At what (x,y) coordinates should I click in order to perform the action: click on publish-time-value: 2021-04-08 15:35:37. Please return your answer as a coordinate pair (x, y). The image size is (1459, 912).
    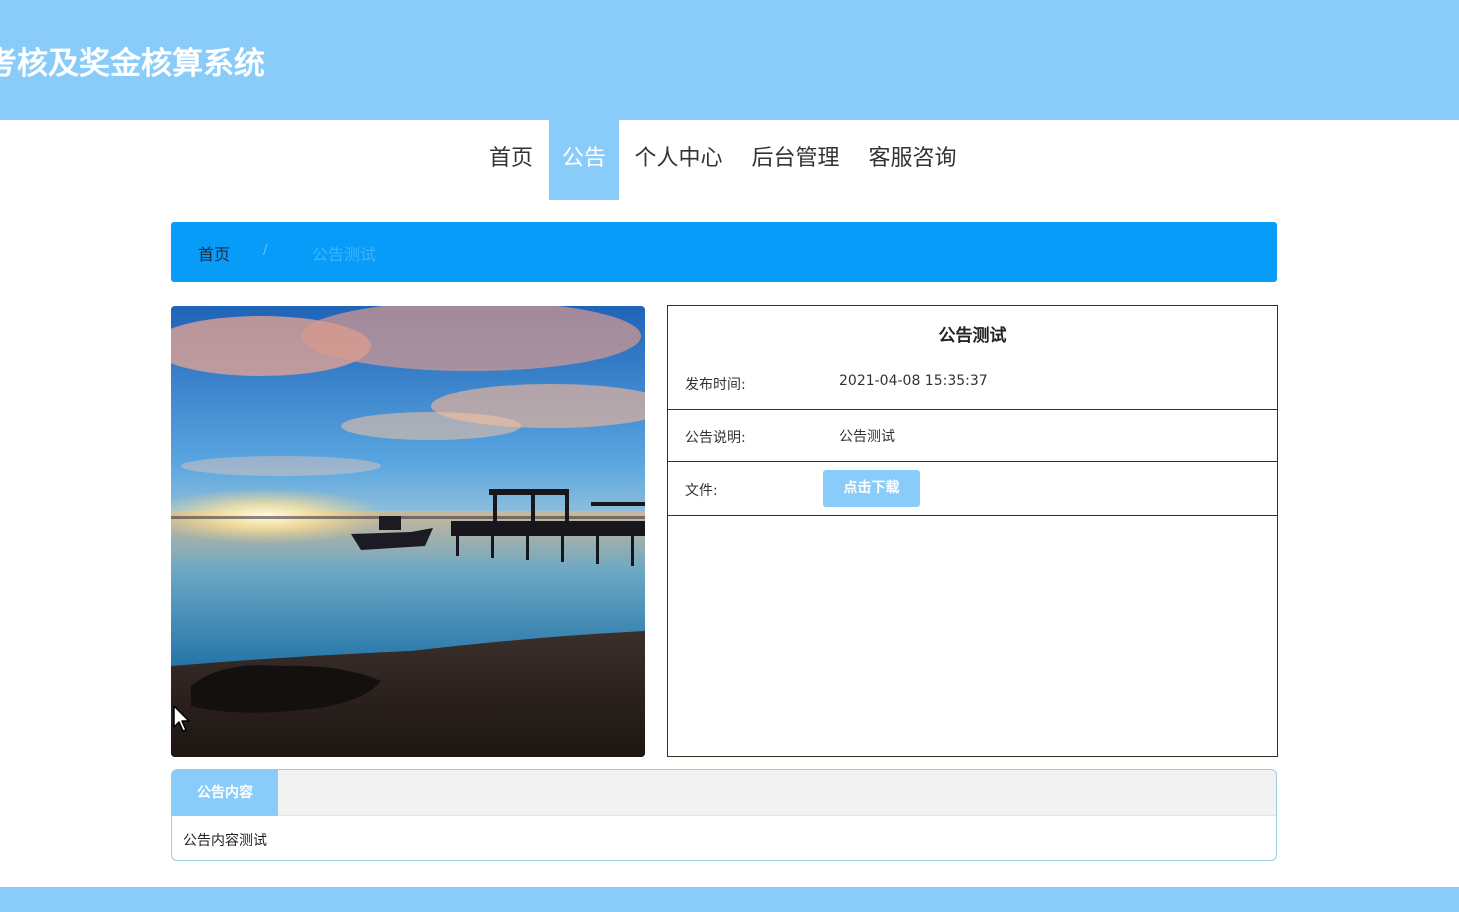
    Looking at the image, I should click on (913, 381).